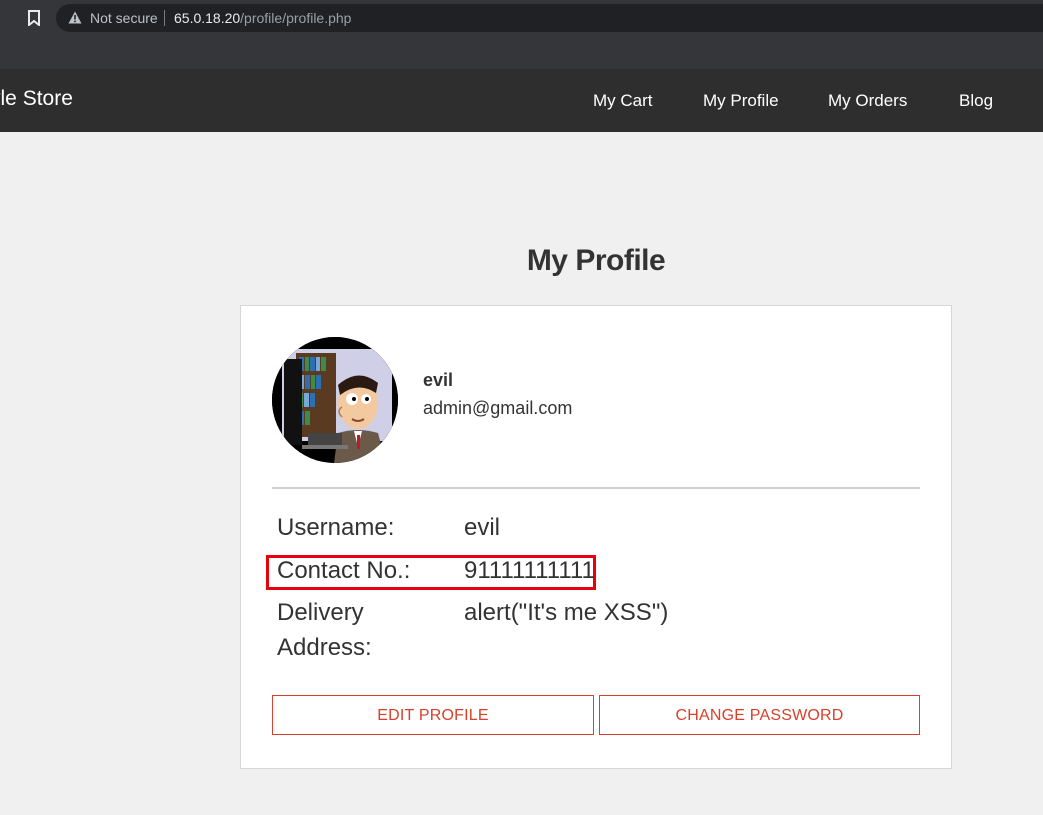 The width and height of the screenshot is (1043, 815). I want to click on site-brand: estyle Store, so click(36, 99).